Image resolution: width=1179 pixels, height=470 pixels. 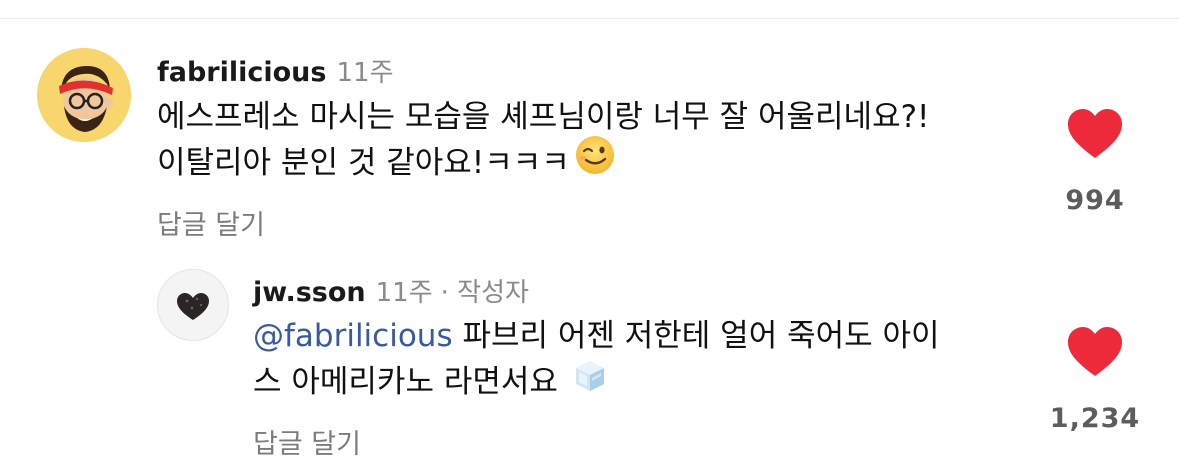 I want to click on comment-text-line: 스 아메리카노 라면서요, so click(x=596, y=383).